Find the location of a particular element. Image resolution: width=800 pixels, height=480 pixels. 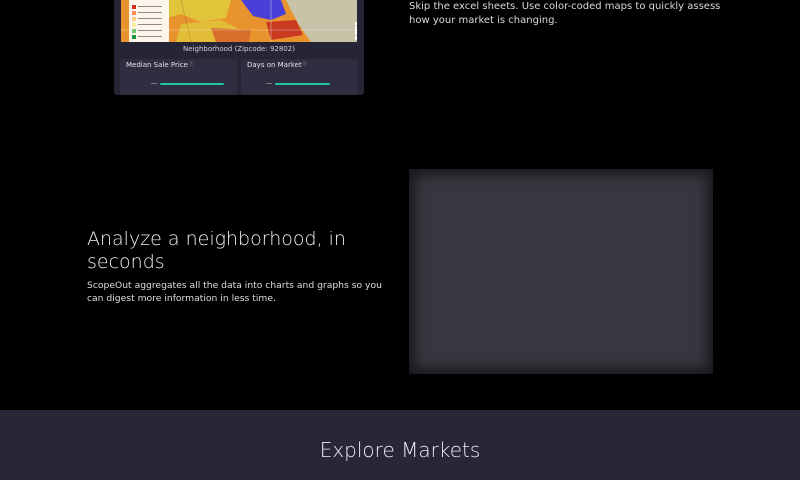

zoom-in-button: + is located at coordinates (356, 26).